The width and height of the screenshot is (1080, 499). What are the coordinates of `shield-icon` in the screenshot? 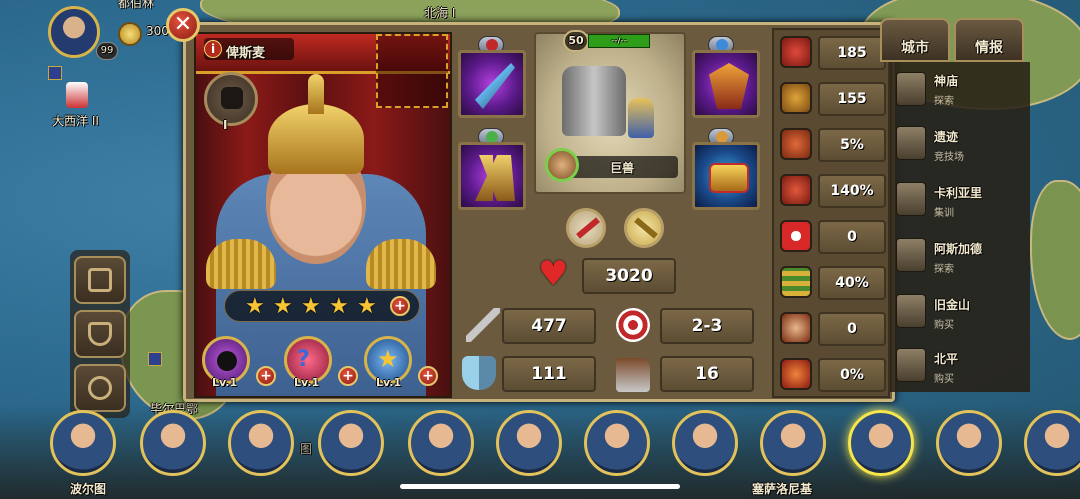 It's located at (729, 86).